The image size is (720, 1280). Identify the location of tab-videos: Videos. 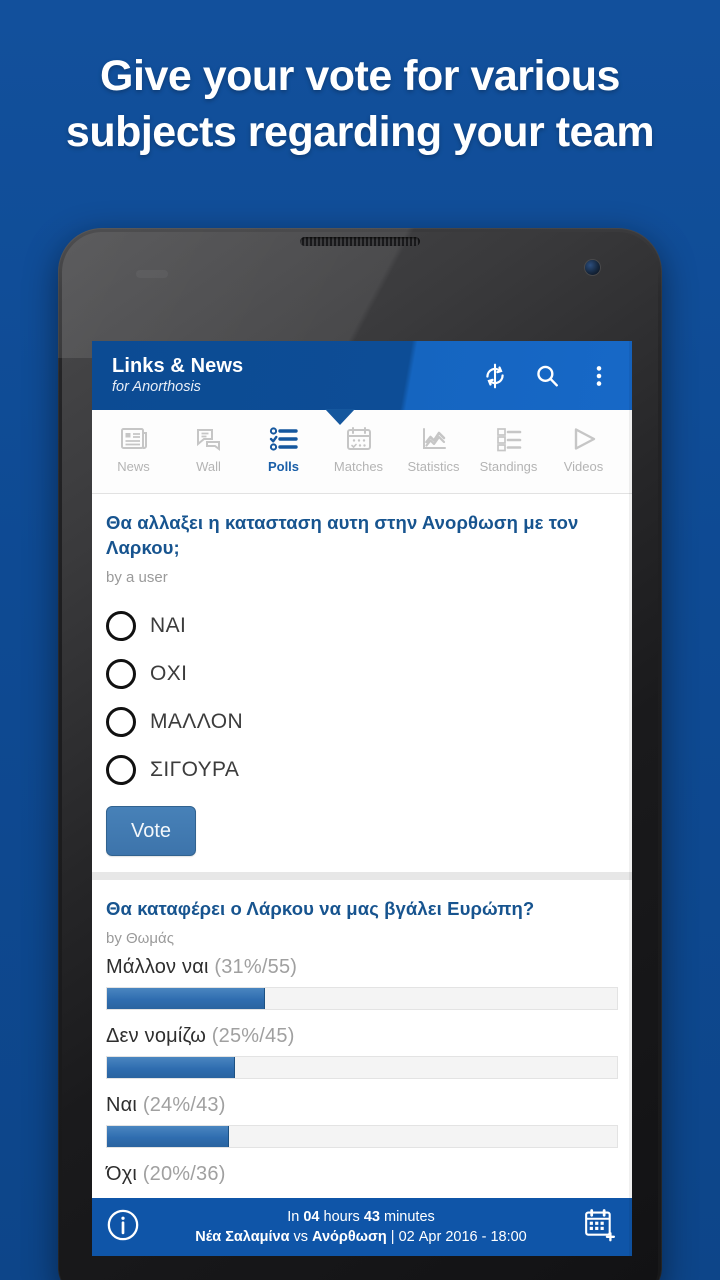
(583, 445).